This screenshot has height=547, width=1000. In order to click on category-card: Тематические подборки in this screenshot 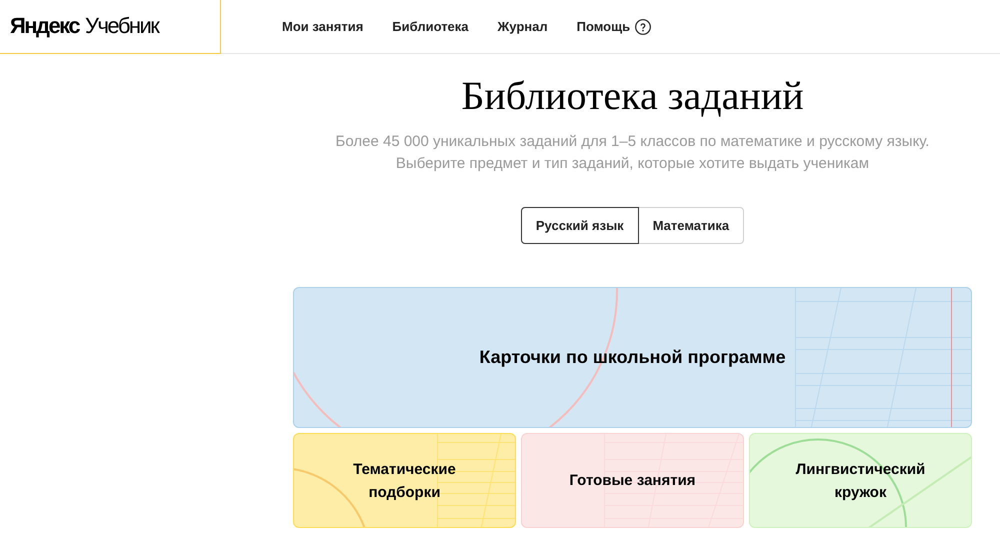, I will do `click(404, 480)`.